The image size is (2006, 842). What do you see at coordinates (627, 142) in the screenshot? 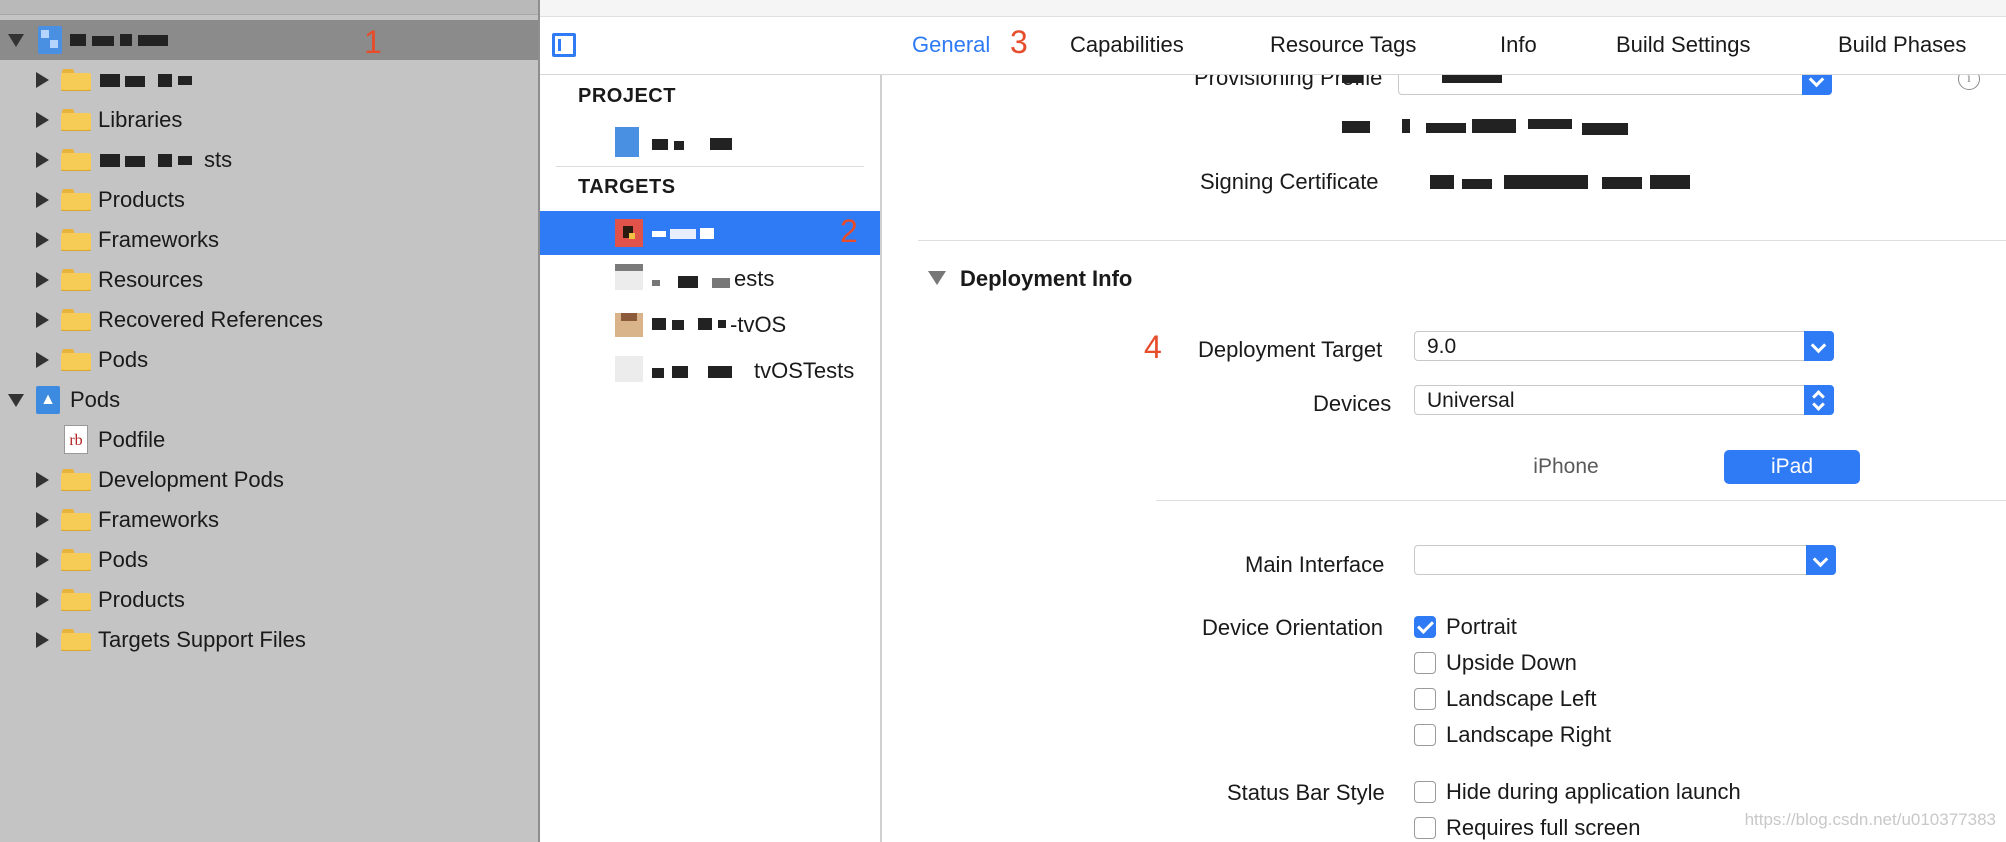
I see `xcode-project-icon` at bounding box center [627, 142].